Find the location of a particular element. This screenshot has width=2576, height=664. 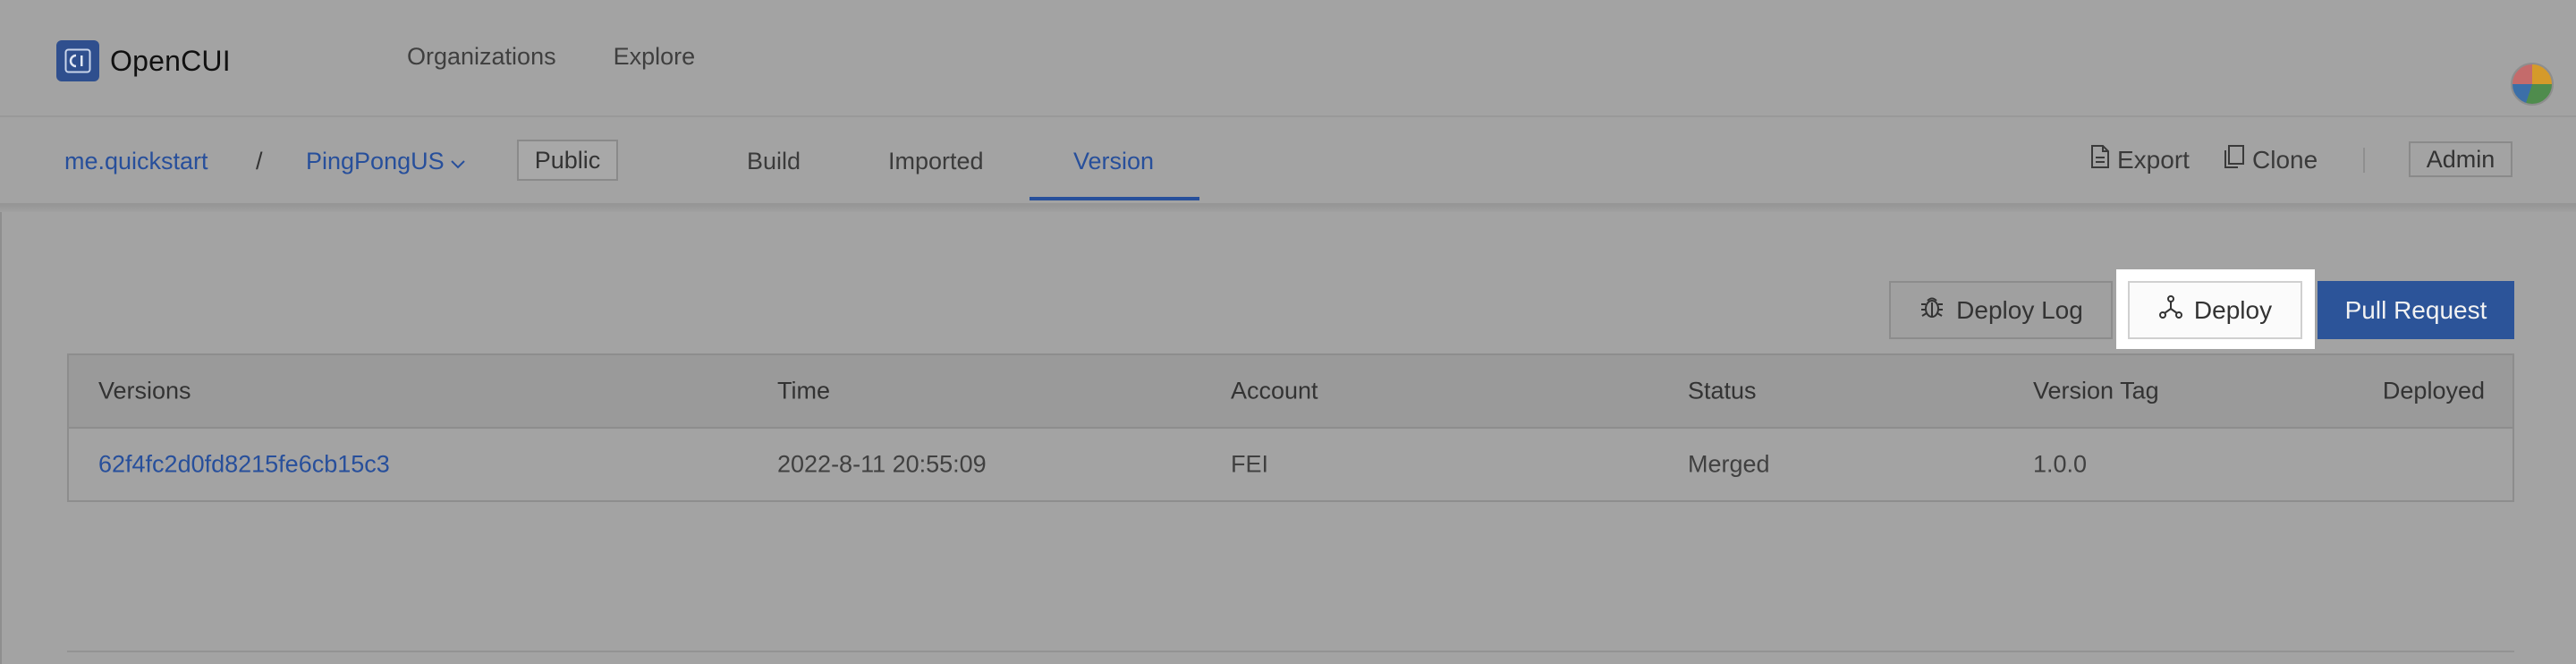

top-nav: Organizations Explore is located at coordinates (551, 57).